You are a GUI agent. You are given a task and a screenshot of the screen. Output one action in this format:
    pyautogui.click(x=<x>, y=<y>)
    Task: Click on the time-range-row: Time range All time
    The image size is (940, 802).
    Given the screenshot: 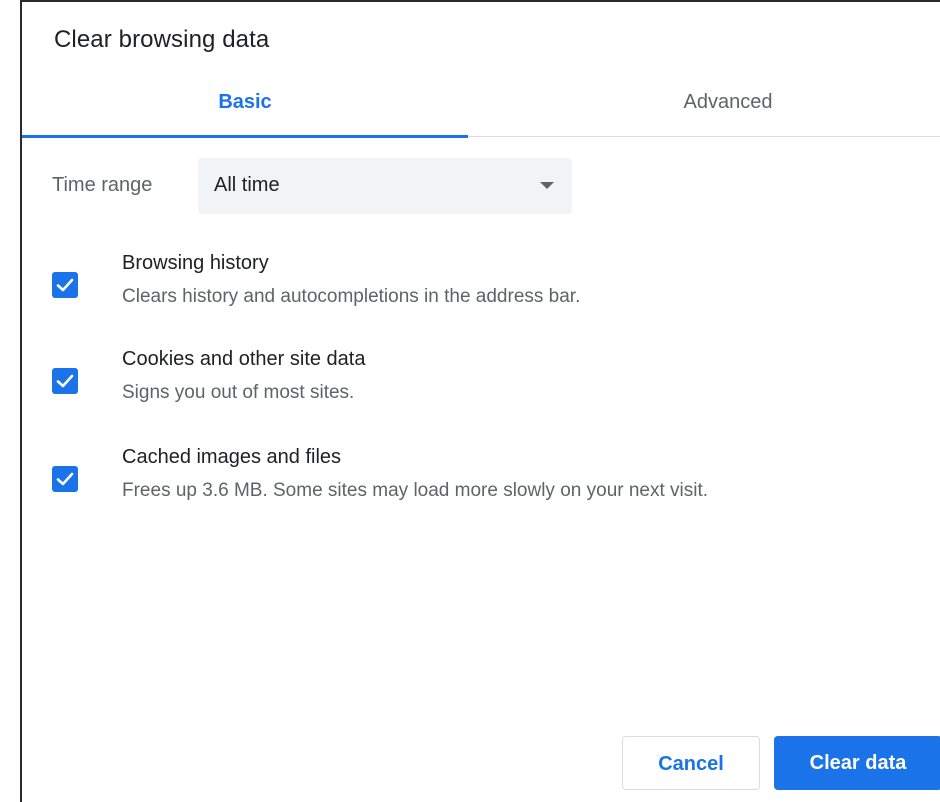 What is the action you would take?
    pyautogui.click(x=312, y=186)
    